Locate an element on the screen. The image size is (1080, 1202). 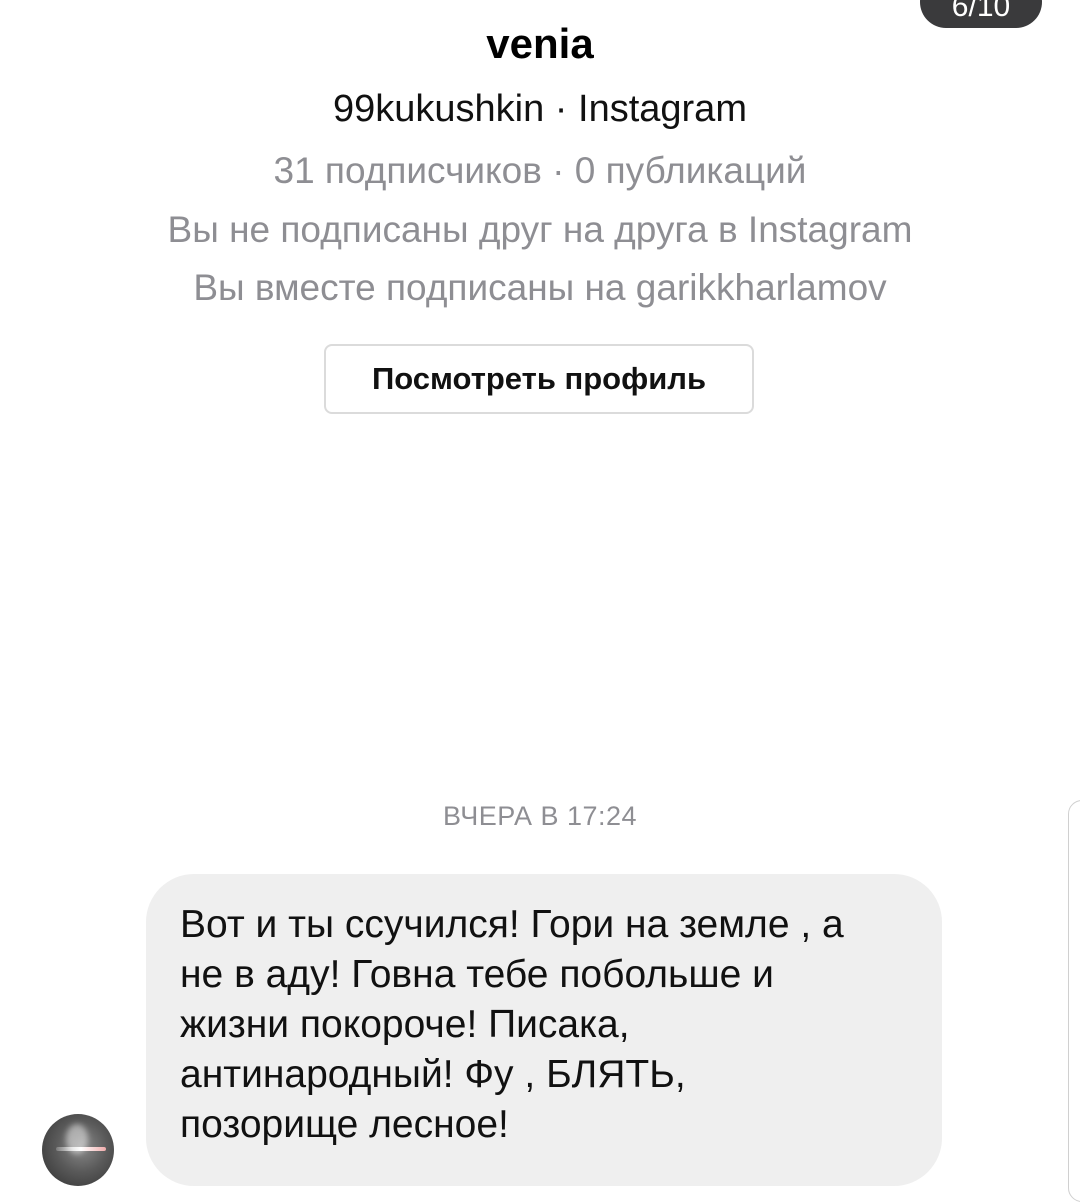
side-panel-edge is located at coordinates (1074, 1001).